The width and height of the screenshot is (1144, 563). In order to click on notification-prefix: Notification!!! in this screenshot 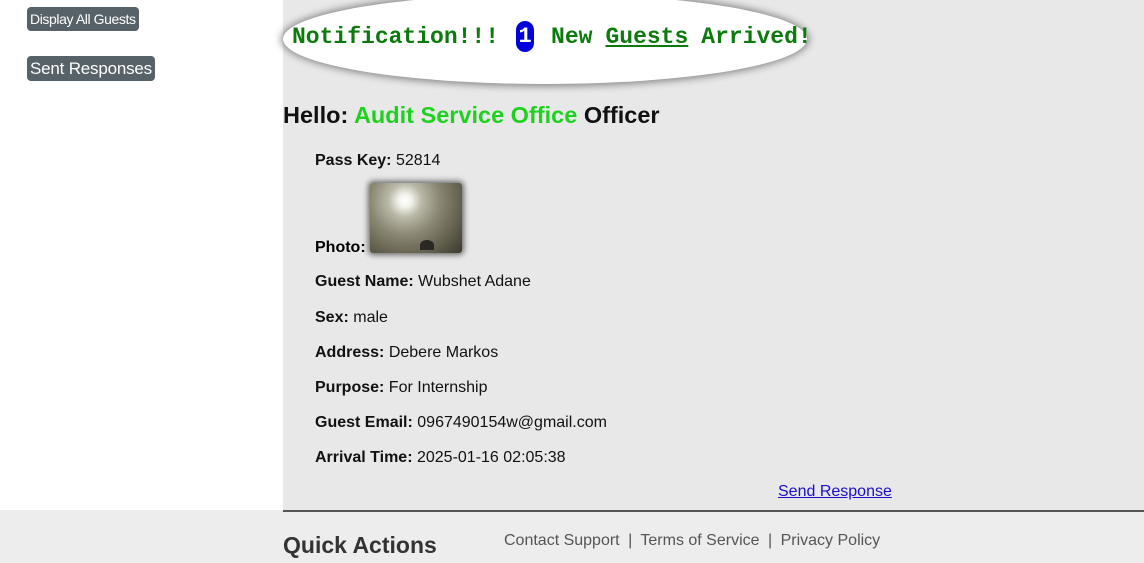, I will do `click(396, 36)`.